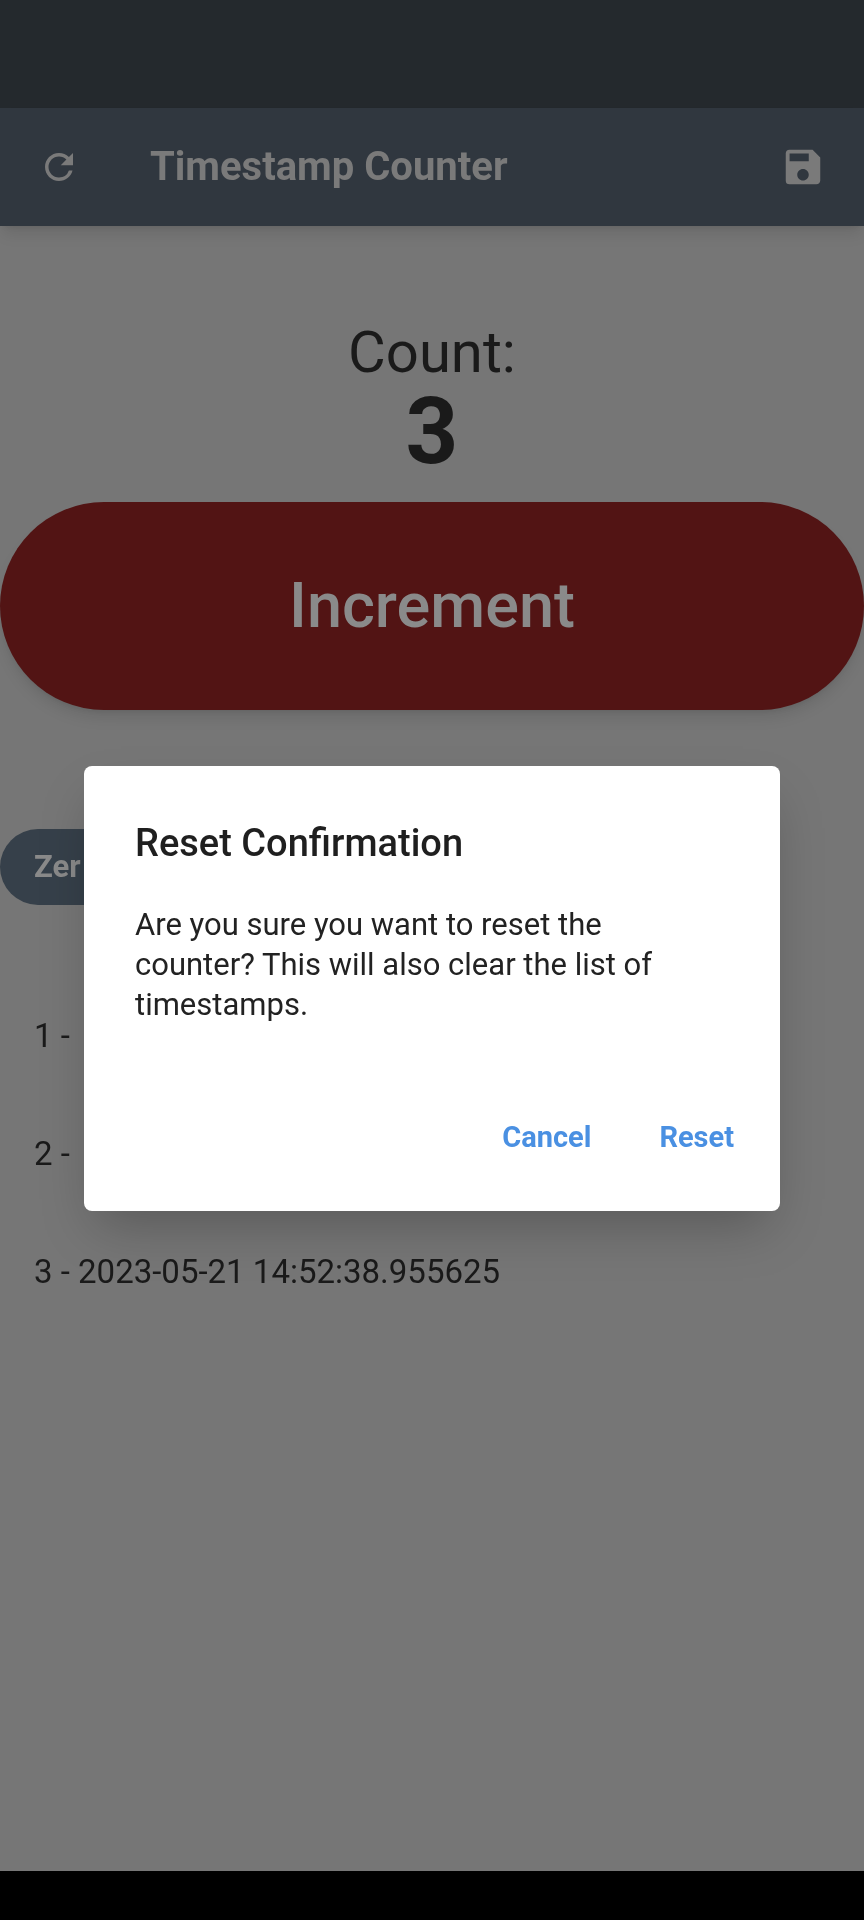  What do you see at coordinates (432, 606) in the screenshot?
I see `increment-button: Increment` at bounding box center [432, 606].